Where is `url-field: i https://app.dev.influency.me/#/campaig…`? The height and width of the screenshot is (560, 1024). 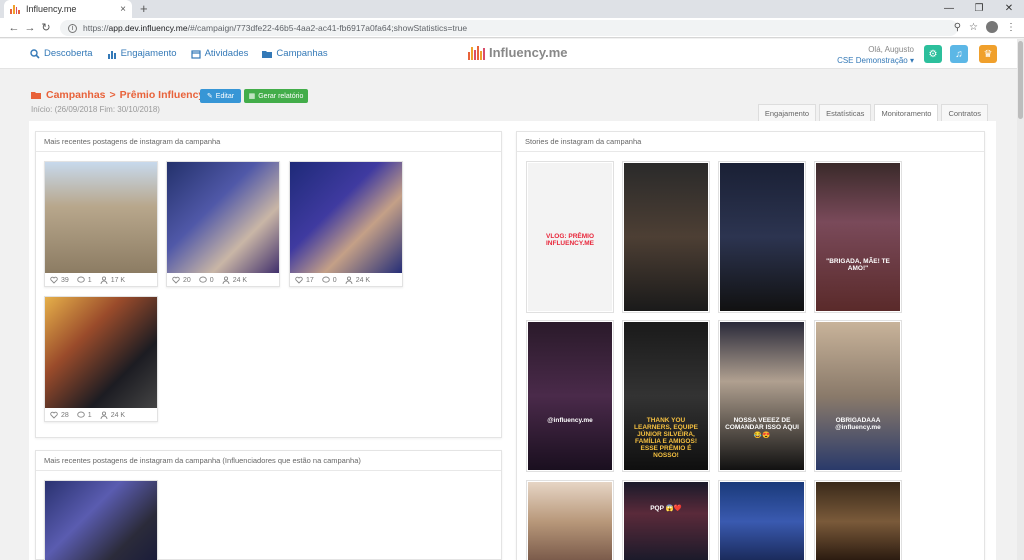
url-field: i https://app.dev.influency.me/#/campaig… is located at coordinates (509, 28).